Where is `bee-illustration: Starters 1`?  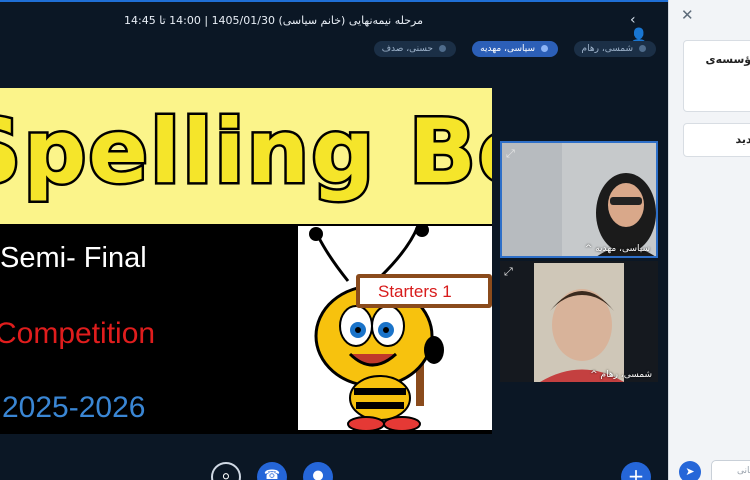 bee-illustration: Starters 1 is located at coordinates (395, 328).